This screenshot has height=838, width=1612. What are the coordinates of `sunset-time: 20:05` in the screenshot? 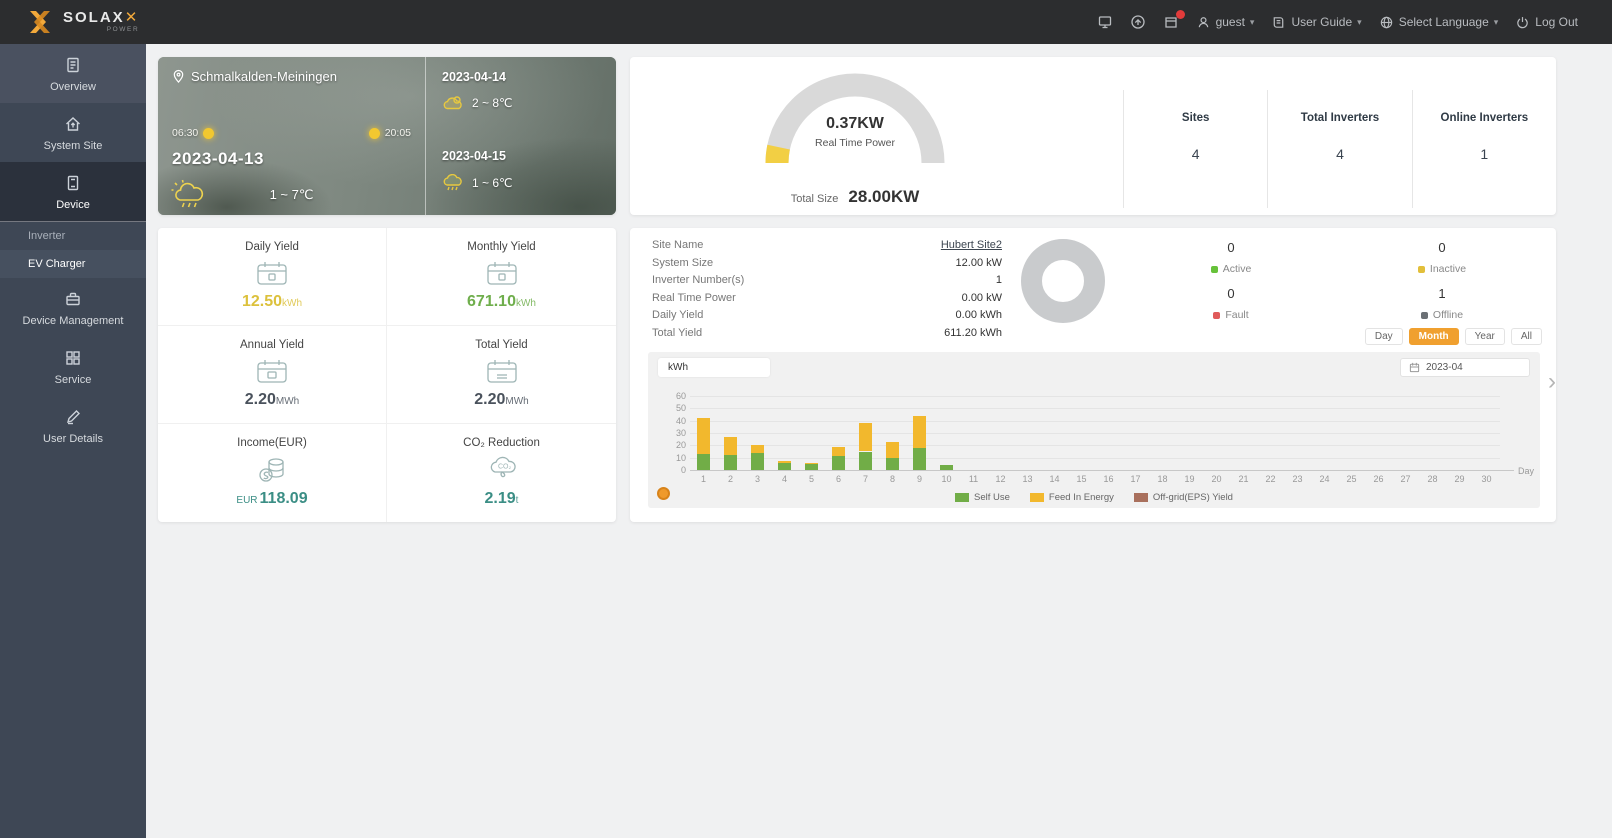 It's located at (389, 133).